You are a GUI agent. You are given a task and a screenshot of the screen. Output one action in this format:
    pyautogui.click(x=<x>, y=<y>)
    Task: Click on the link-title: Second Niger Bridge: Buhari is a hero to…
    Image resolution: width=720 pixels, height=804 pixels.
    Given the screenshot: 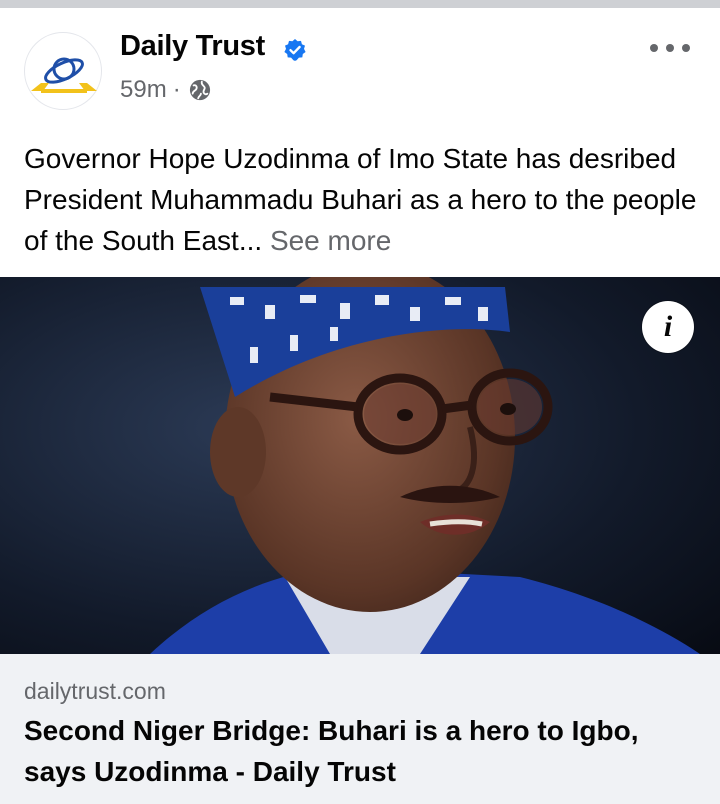 What is the action you would take?
    pyautogui.click(x=364, y=751)
    